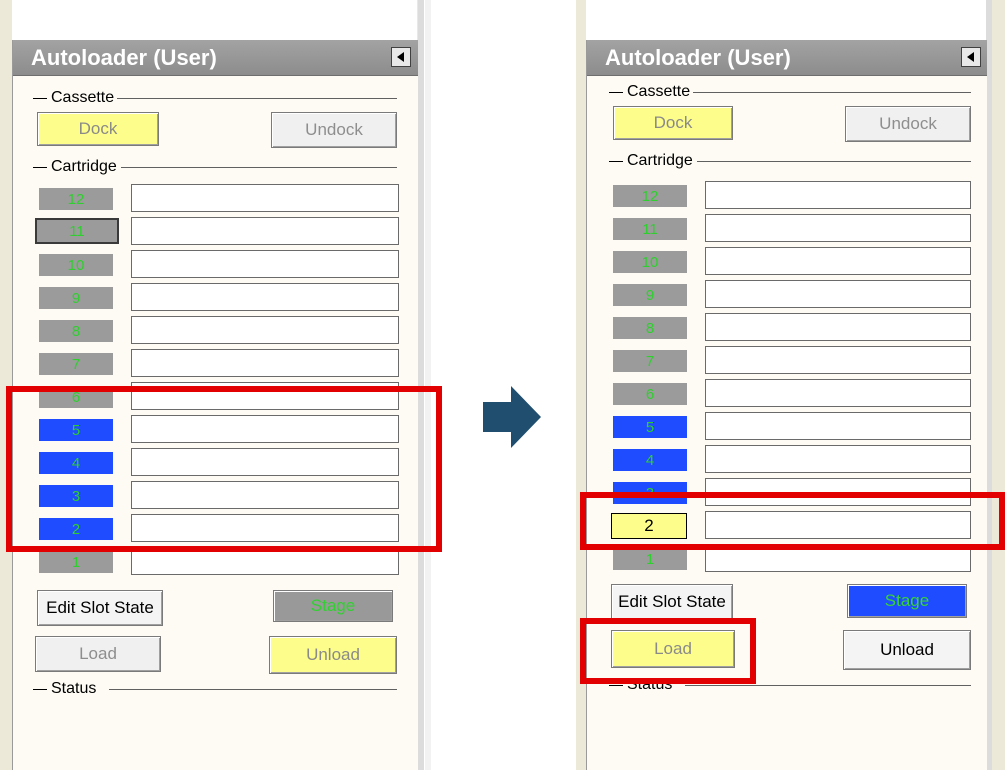 This screenshot has height=770, width=1005. Describe the element at coordinates (512, 417) in the screenshot. I see `next-step-arrow-icon` at that location.